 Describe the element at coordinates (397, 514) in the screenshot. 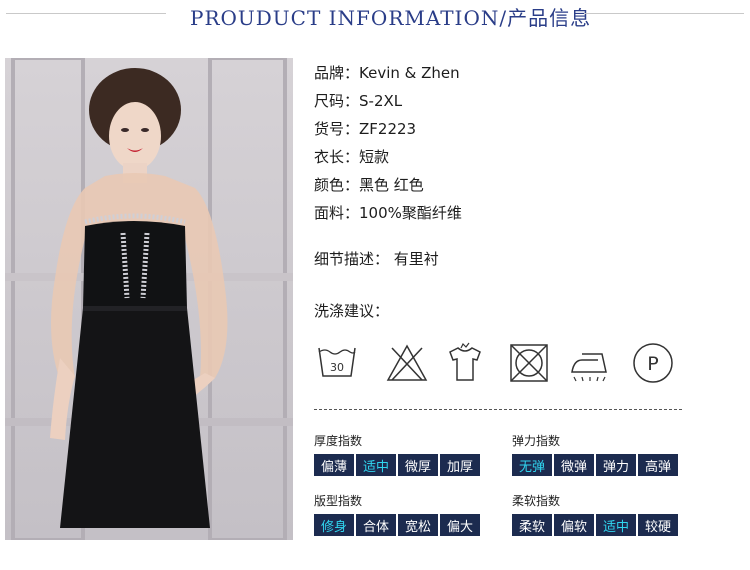

I see `fit-index: 版型指数 修身 合体 宽松 偏大` at that location.